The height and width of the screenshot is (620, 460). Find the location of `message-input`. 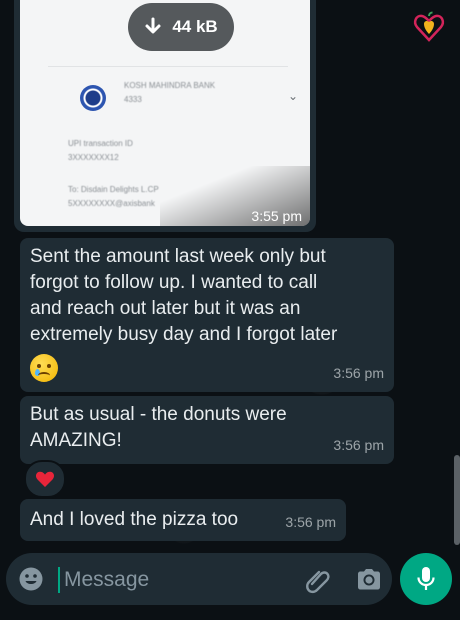

message-input is located at coordinates (179, 580).